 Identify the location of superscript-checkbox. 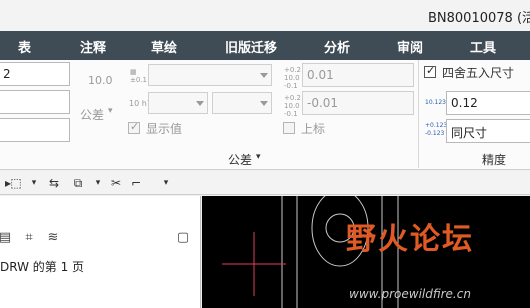
(289, 128).